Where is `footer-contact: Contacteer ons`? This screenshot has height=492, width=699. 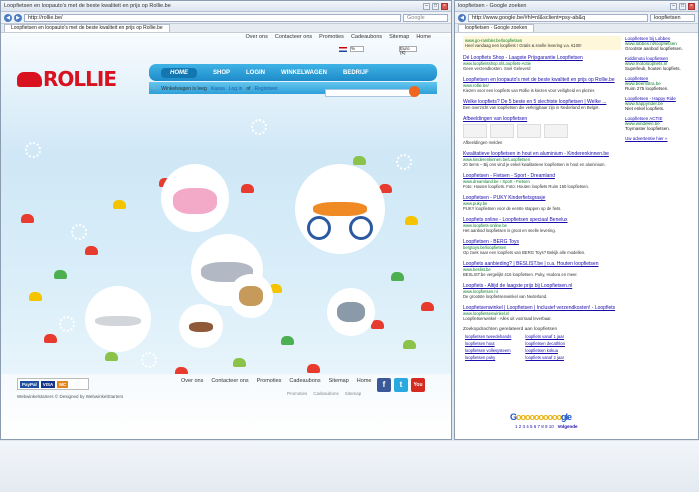 footer-contact: Contacteer ons is located at coordinates (229, 381).